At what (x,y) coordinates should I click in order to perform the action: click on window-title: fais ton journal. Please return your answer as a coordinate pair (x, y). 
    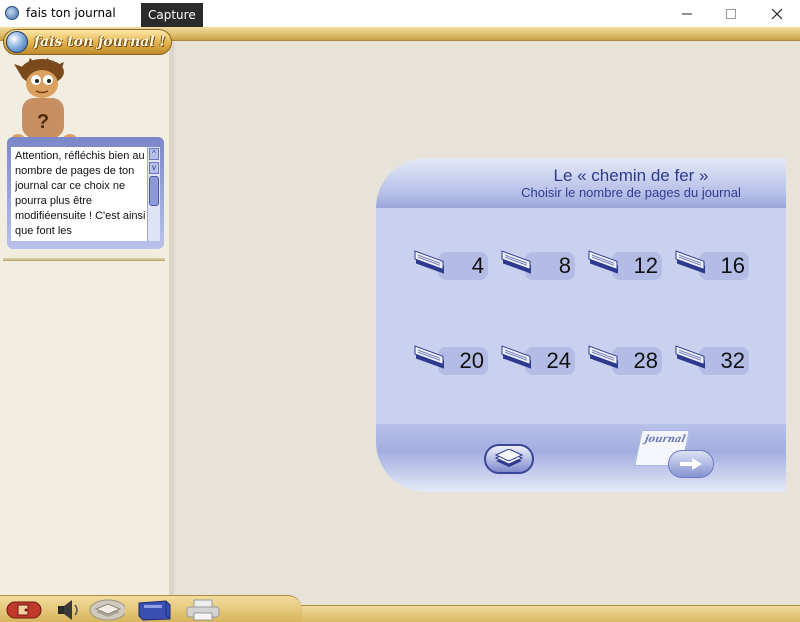
    Looking at the image, I should click on (71, 13).